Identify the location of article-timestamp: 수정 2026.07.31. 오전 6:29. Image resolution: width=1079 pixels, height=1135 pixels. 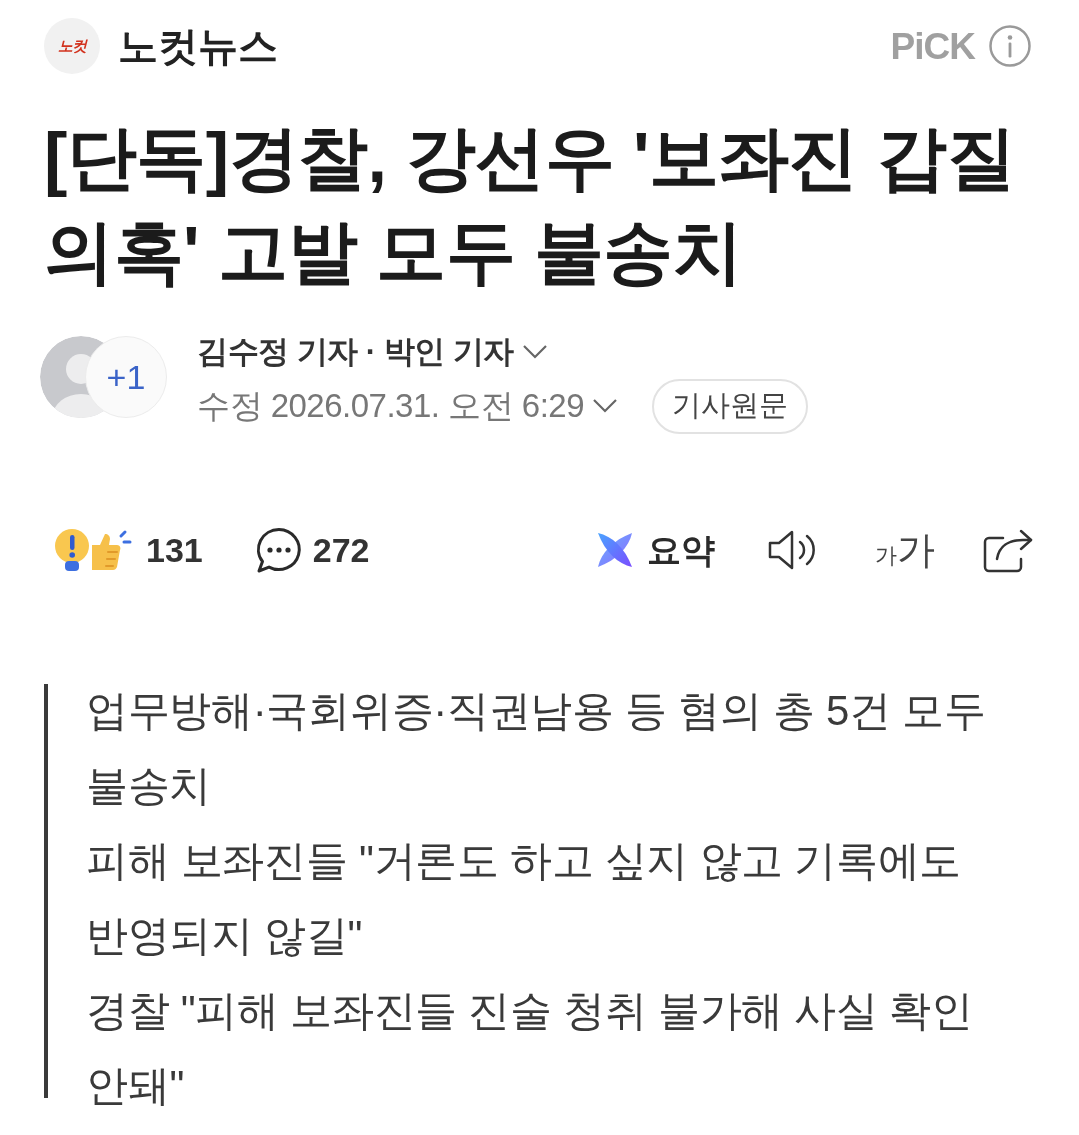
(391, 406).